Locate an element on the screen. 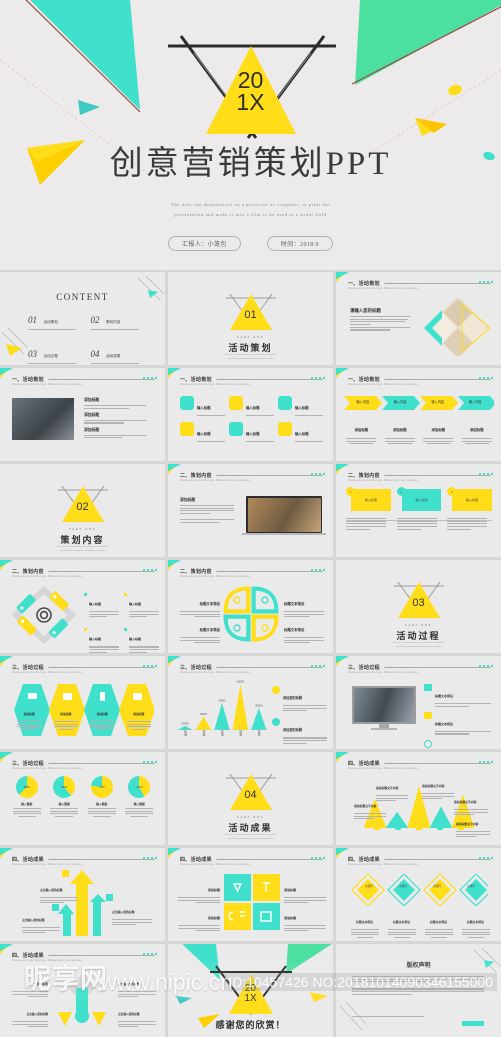 This screenshot has width=501, height=1037. item-title: 标题文本预设 is located at coordinates (294, 630).